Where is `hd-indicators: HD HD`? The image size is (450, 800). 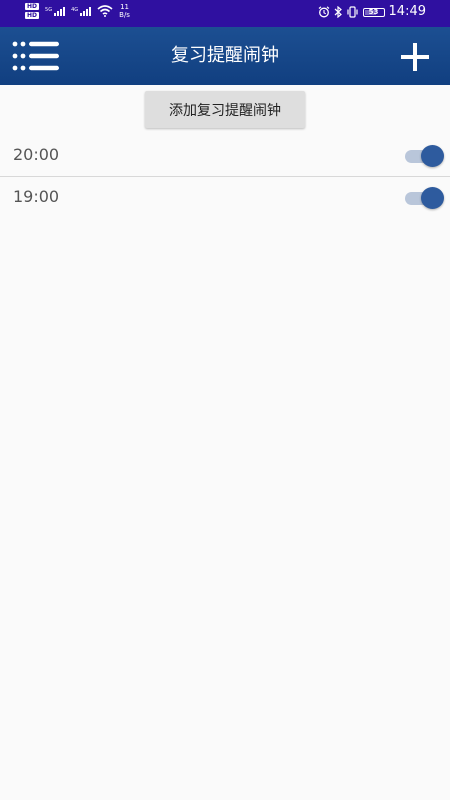
hd-indicators: HD HD is located at coordinates (32, 11).